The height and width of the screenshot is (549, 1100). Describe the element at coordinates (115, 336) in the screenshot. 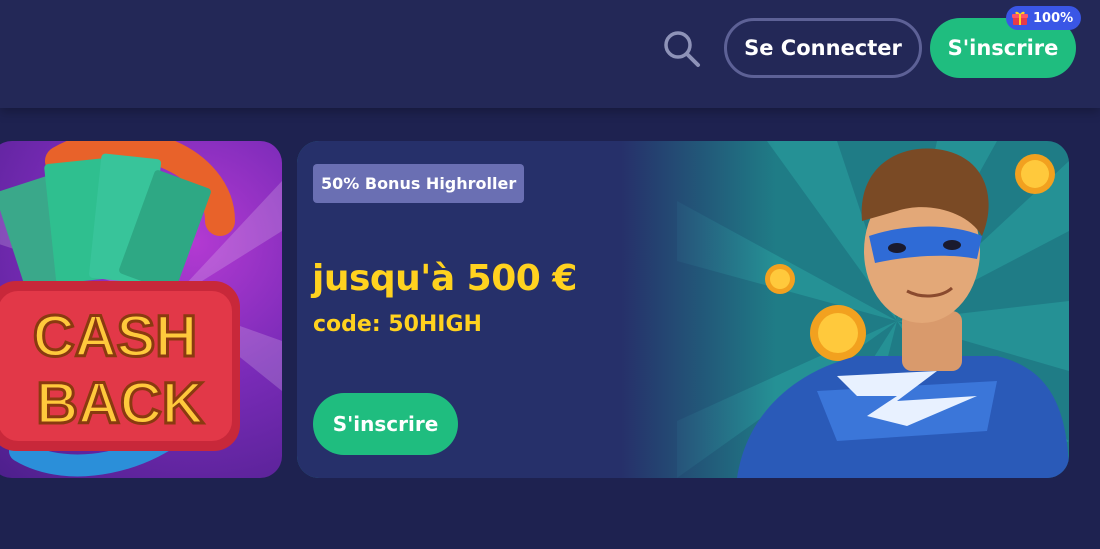

I see `cashback-text-line1: CASH` at that location.